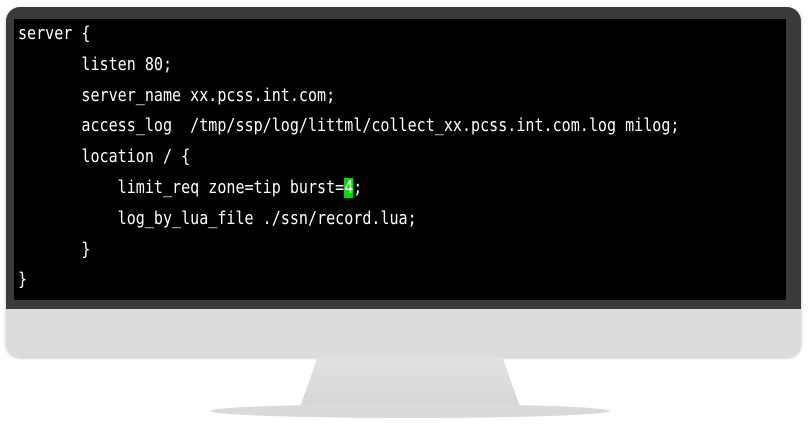 The width and height of the screenshot is (809, 428). Describe the element at coordinates (358, 187) in the screenshot. I see `code-line-6-suffix: ;` at that location.